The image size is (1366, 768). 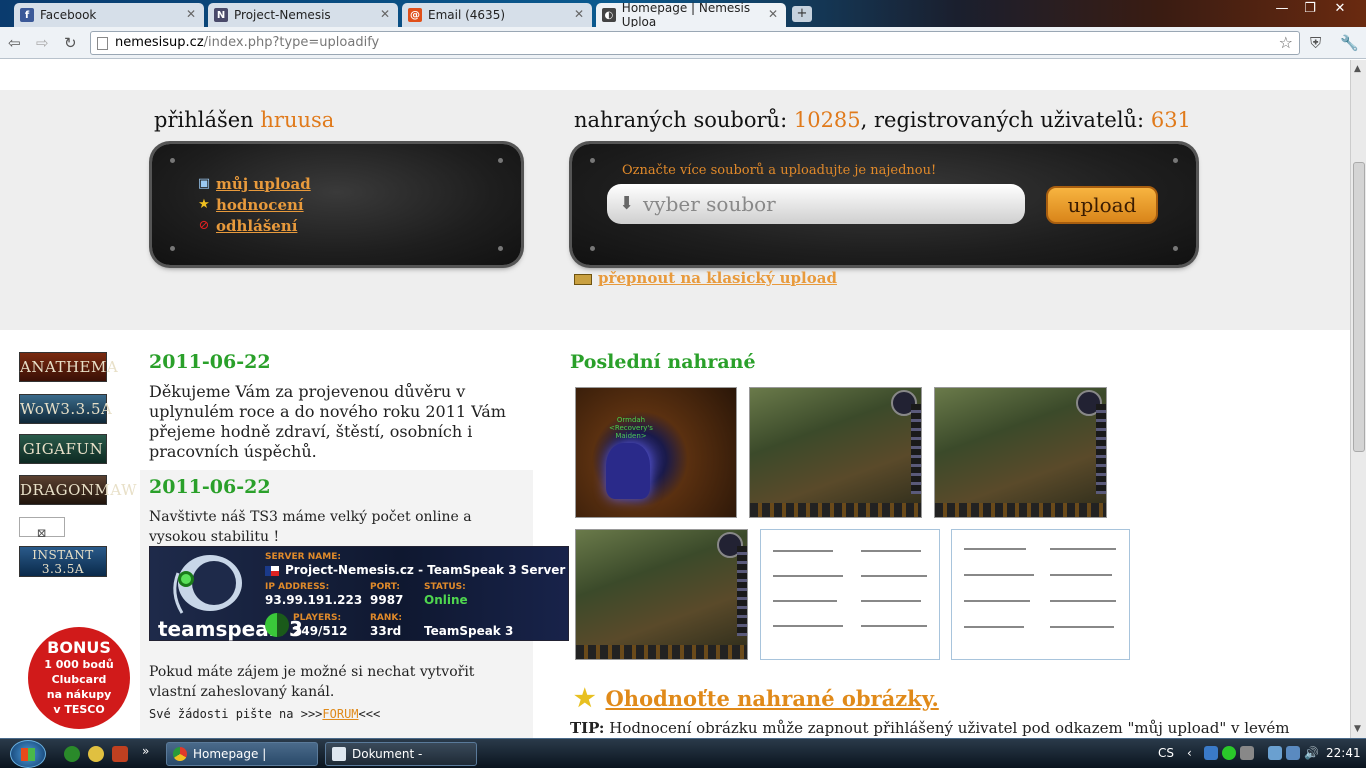 I want to click on game-icon, so click(x=120, y=754).